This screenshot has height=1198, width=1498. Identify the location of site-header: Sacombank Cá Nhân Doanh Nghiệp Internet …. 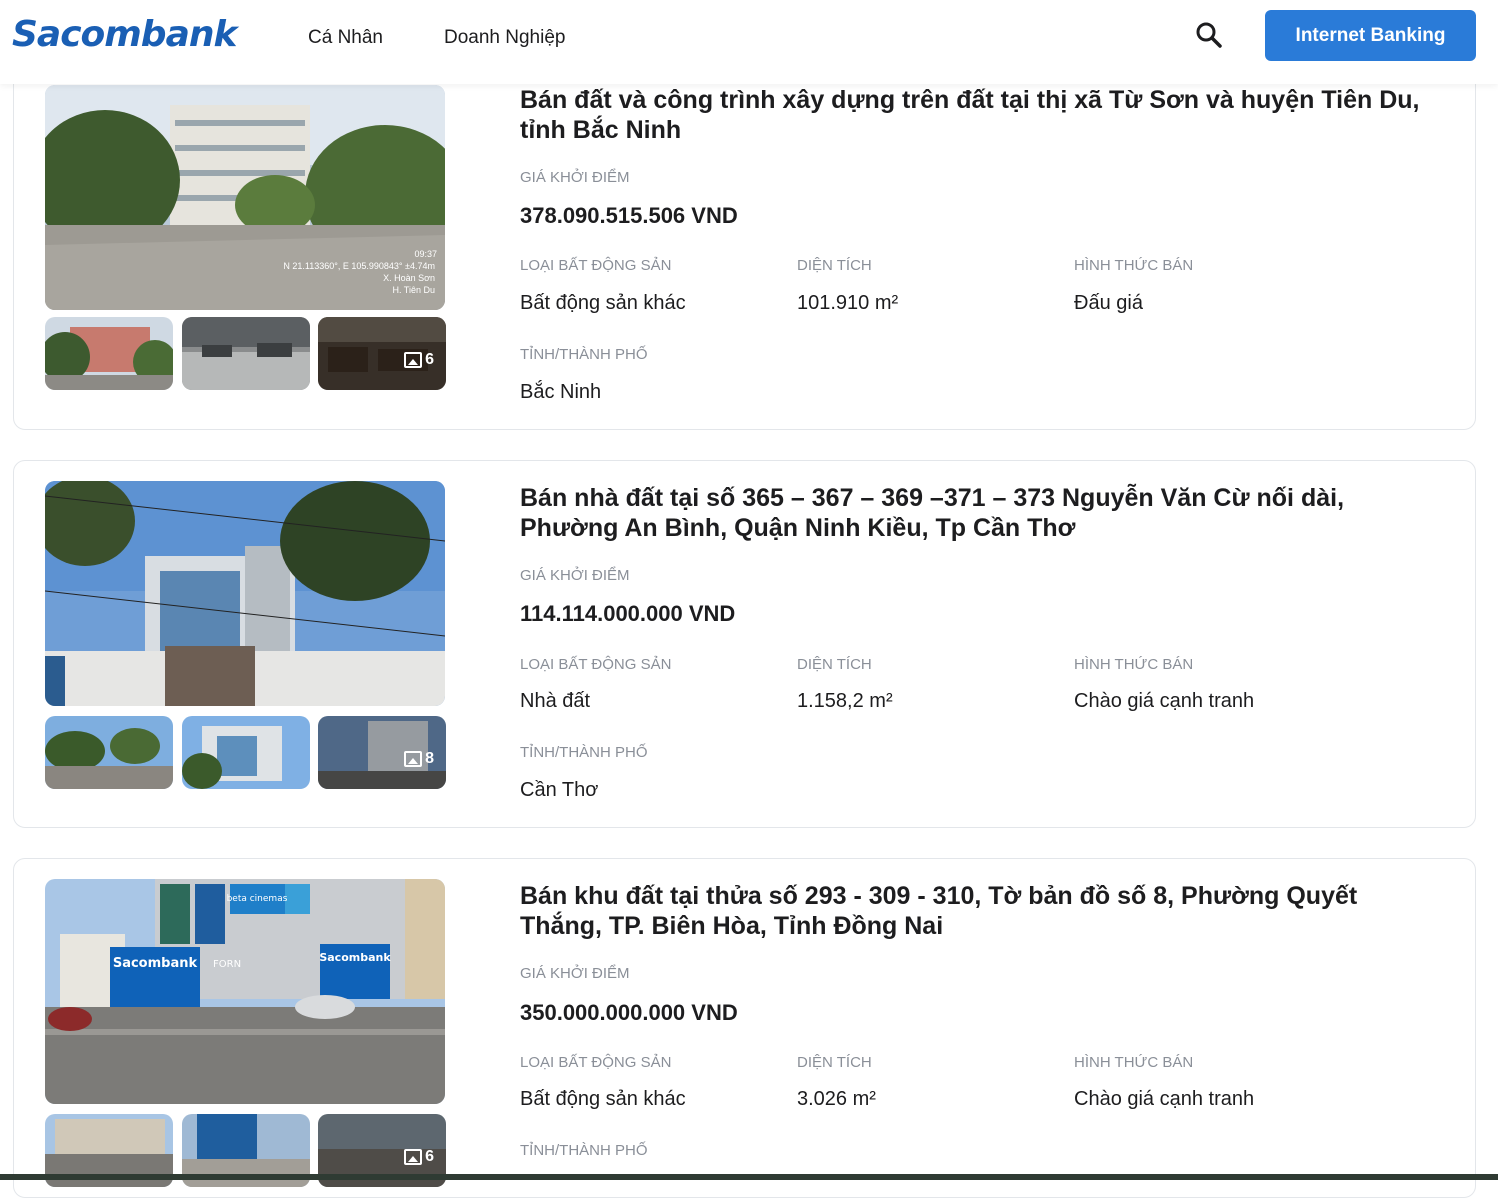
(749, 42).